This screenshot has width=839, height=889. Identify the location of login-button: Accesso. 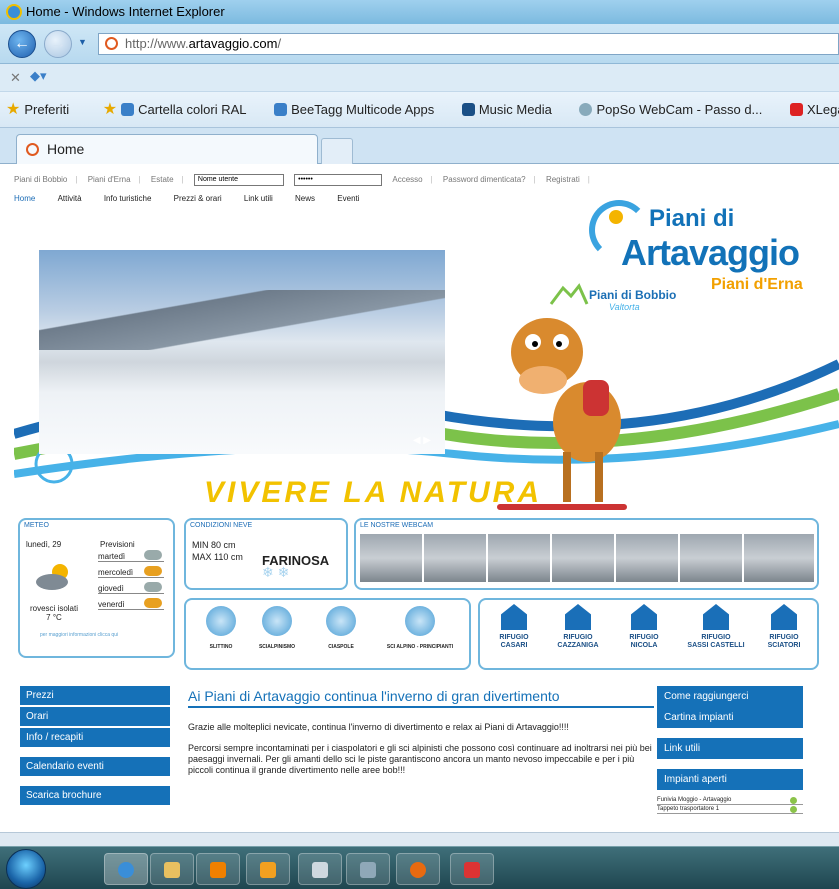
(407, 179).